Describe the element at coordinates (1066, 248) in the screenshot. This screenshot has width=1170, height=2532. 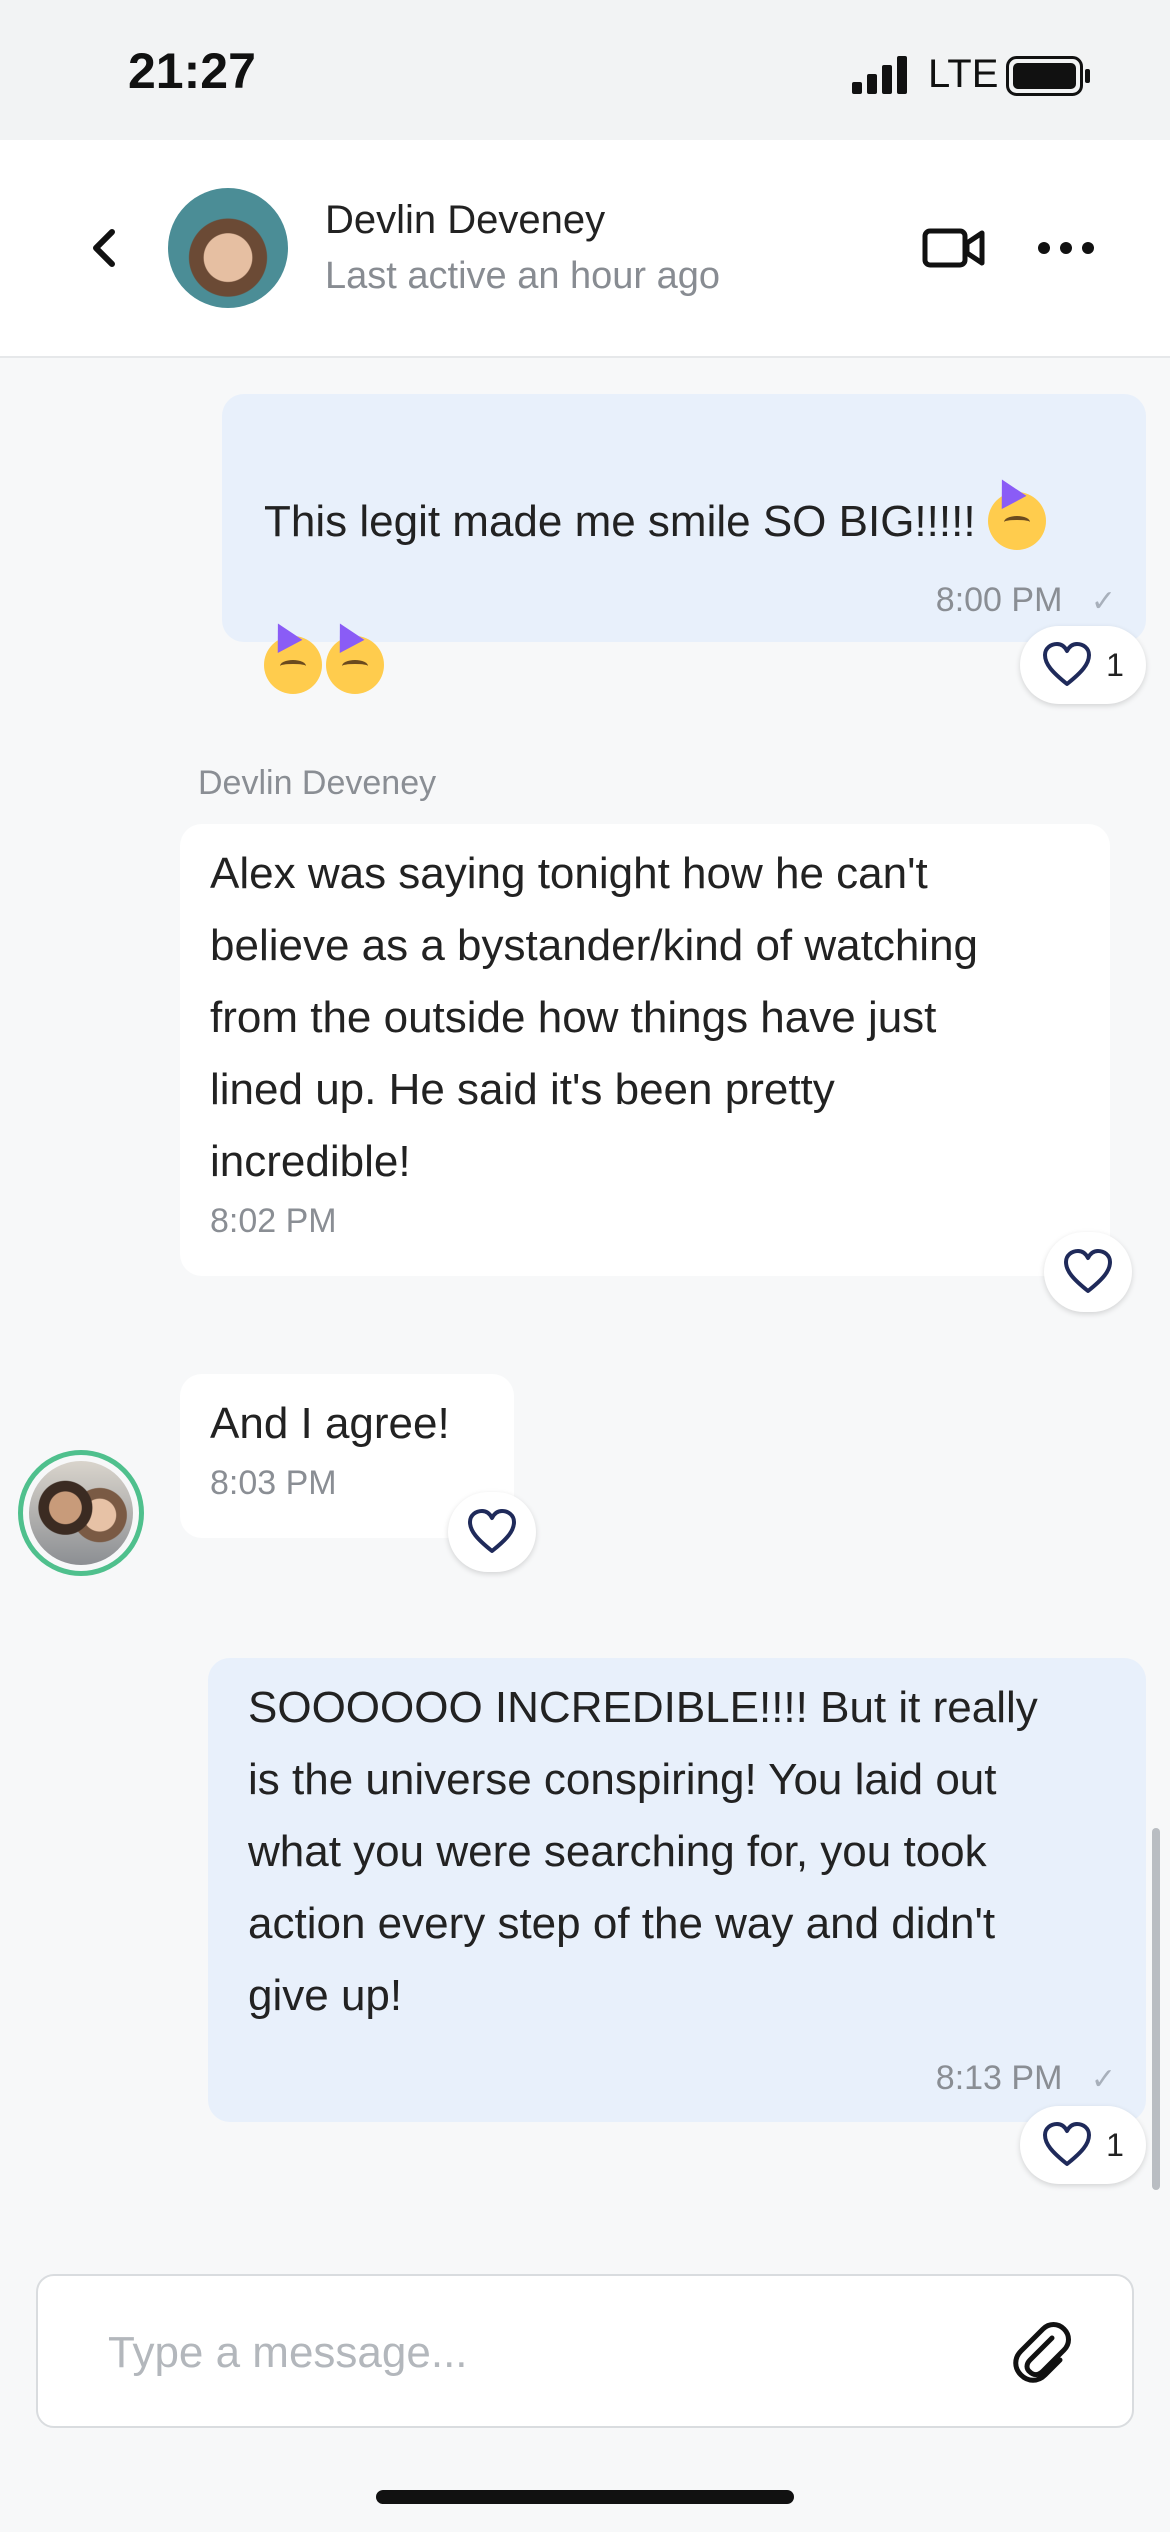
I see `more-horizontal-icon` at that location.